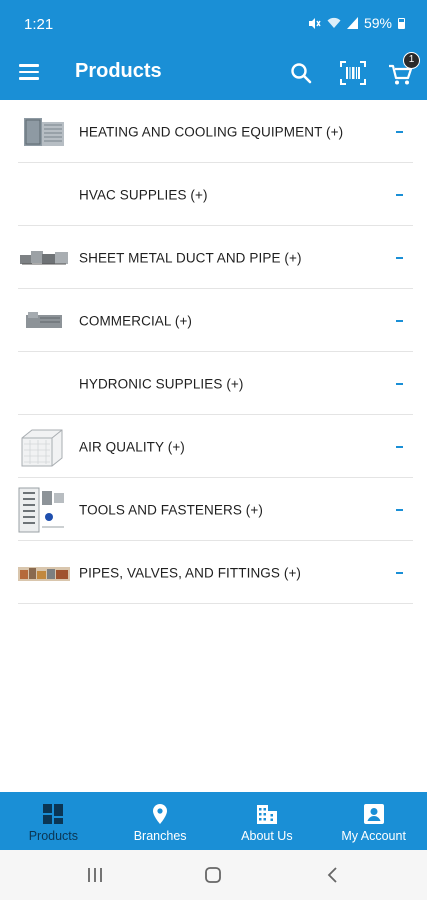  I want to click on commercial-unit-image, so click(44, 319).